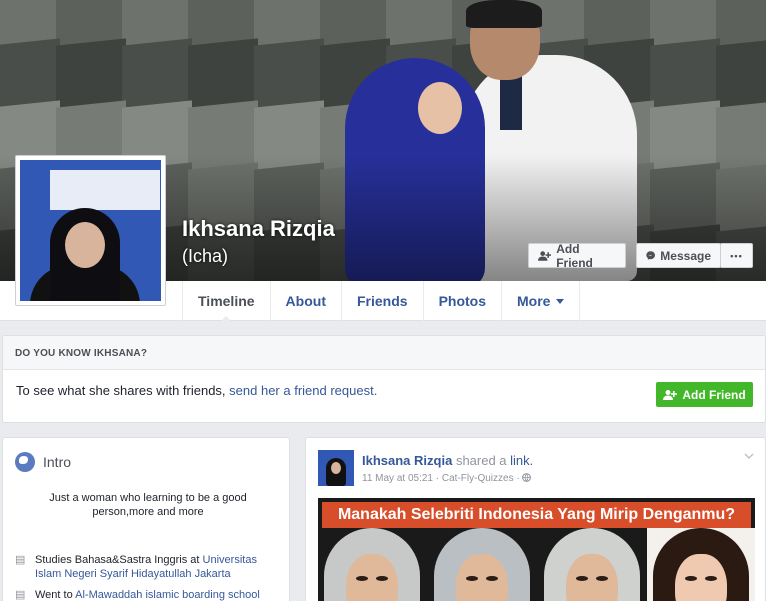  I want to click on public-globe-icon, so click(527, 477).